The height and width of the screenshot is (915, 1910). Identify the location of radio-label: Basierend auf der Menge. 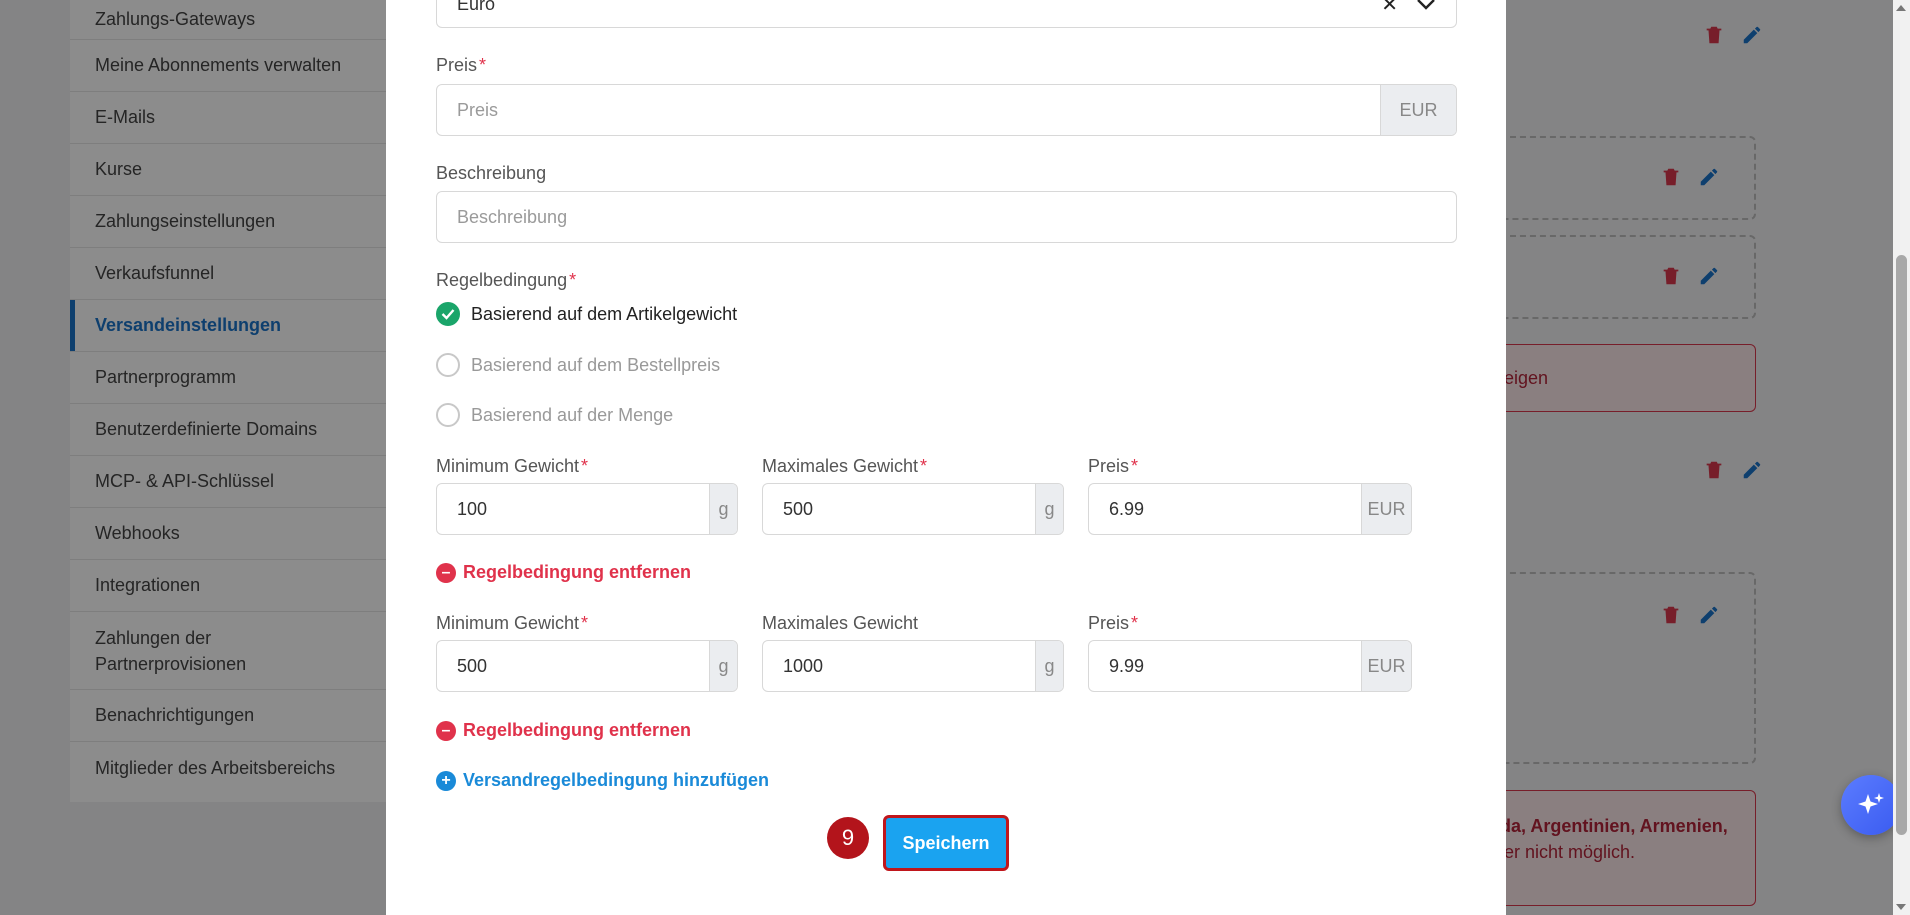
(572, 414).